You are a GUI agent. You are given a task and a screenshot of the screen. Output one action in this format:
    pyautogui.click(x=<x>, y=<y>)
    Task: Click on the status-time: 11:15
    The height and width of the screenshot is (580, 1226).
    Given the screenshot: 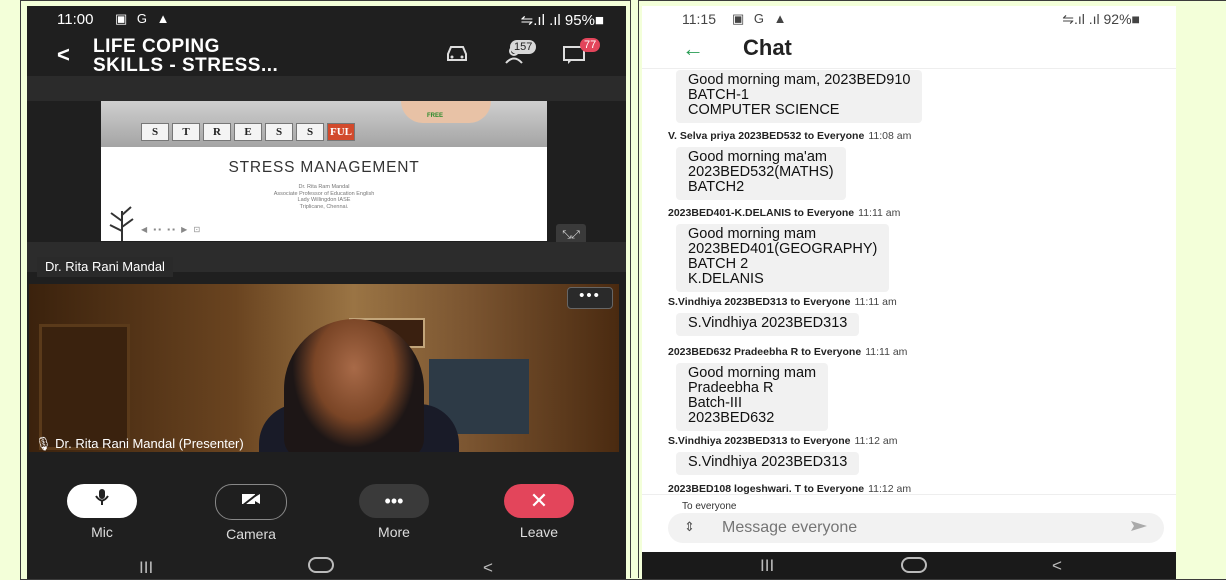 What is the action you would take?
    pyautogui.click(x=699, y=19)
    